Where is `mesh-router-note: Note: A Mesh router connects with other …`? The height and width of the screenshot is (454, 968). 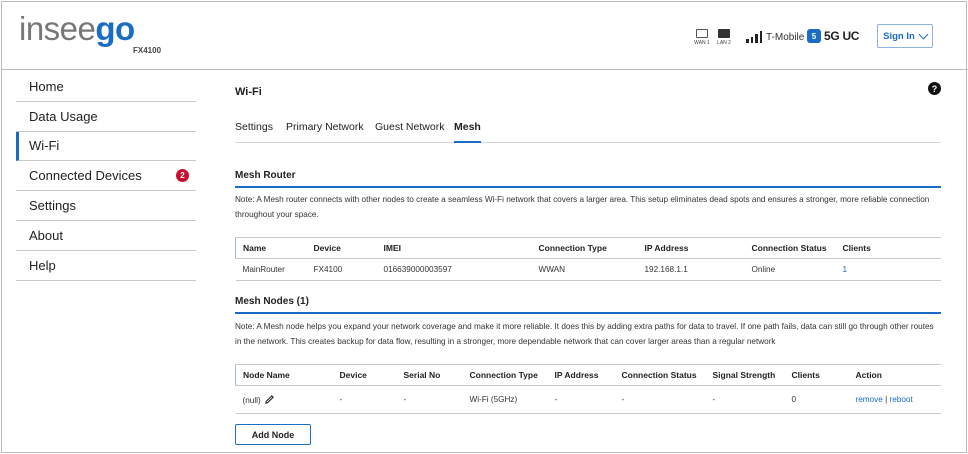 mesh-router-note: Note: A Mesh router connects with other … is located at coordinates (582, 207).